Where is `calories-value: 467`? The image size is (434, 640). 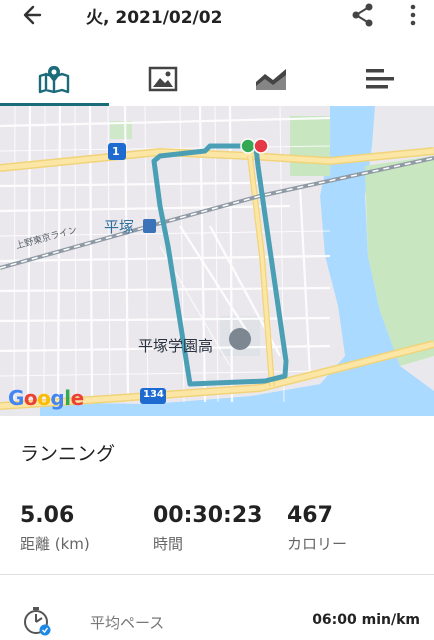
calories-value: 467 is located at coordinates (310, 515).